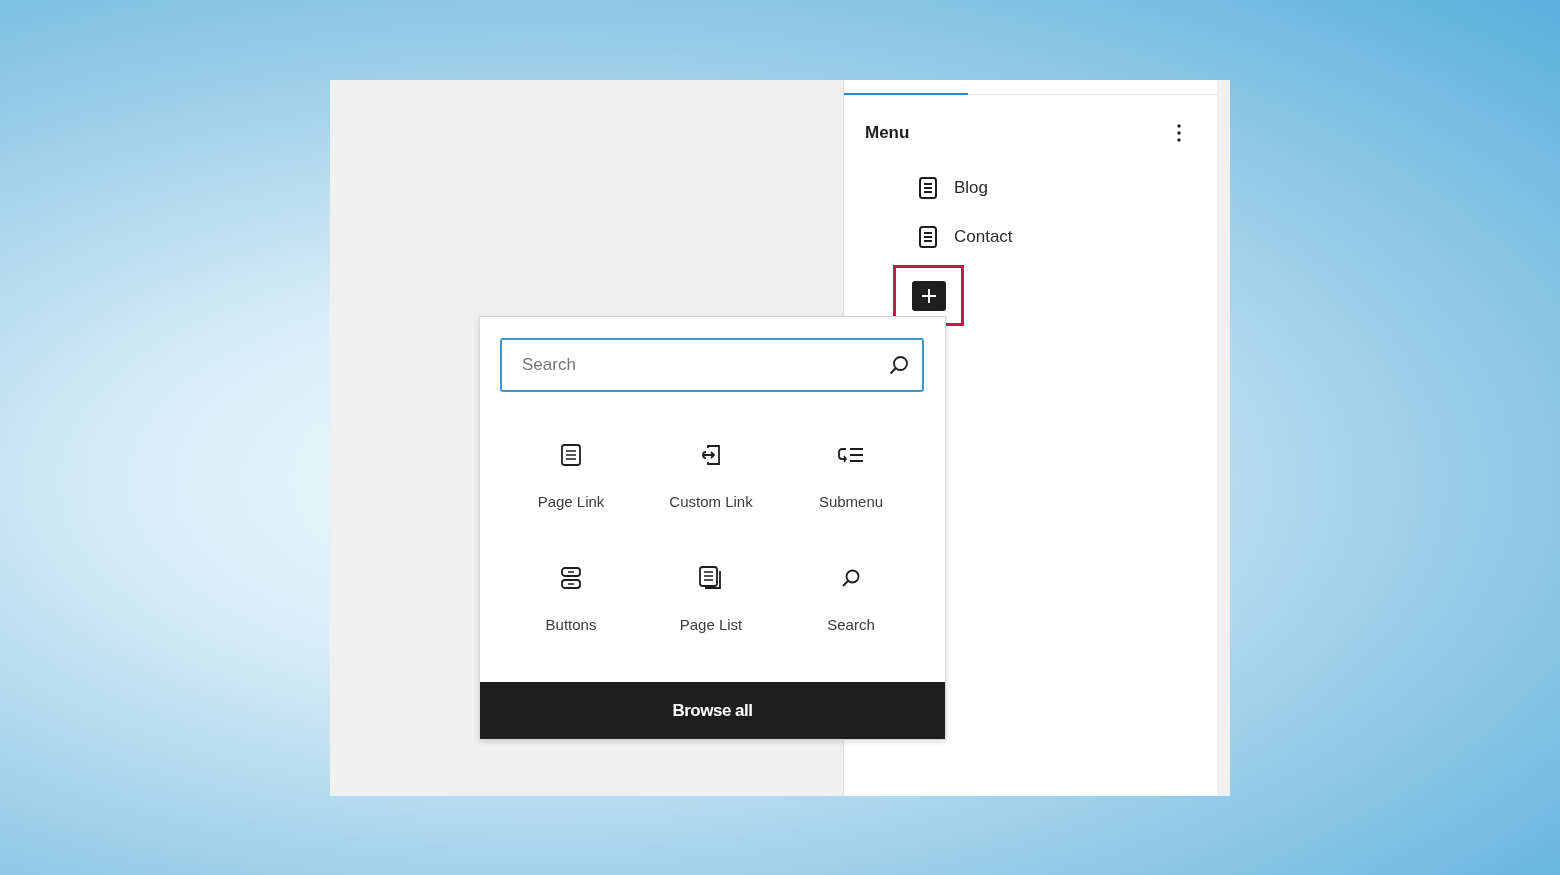  I want to click on menu-title: Menu, so click(887, 133).